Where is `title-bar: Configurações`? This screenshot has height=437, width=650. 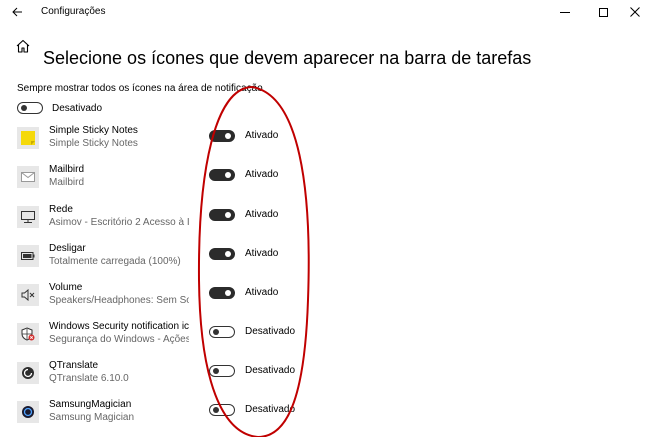
title-bar: Configurações is located at coordinates (325, 12).